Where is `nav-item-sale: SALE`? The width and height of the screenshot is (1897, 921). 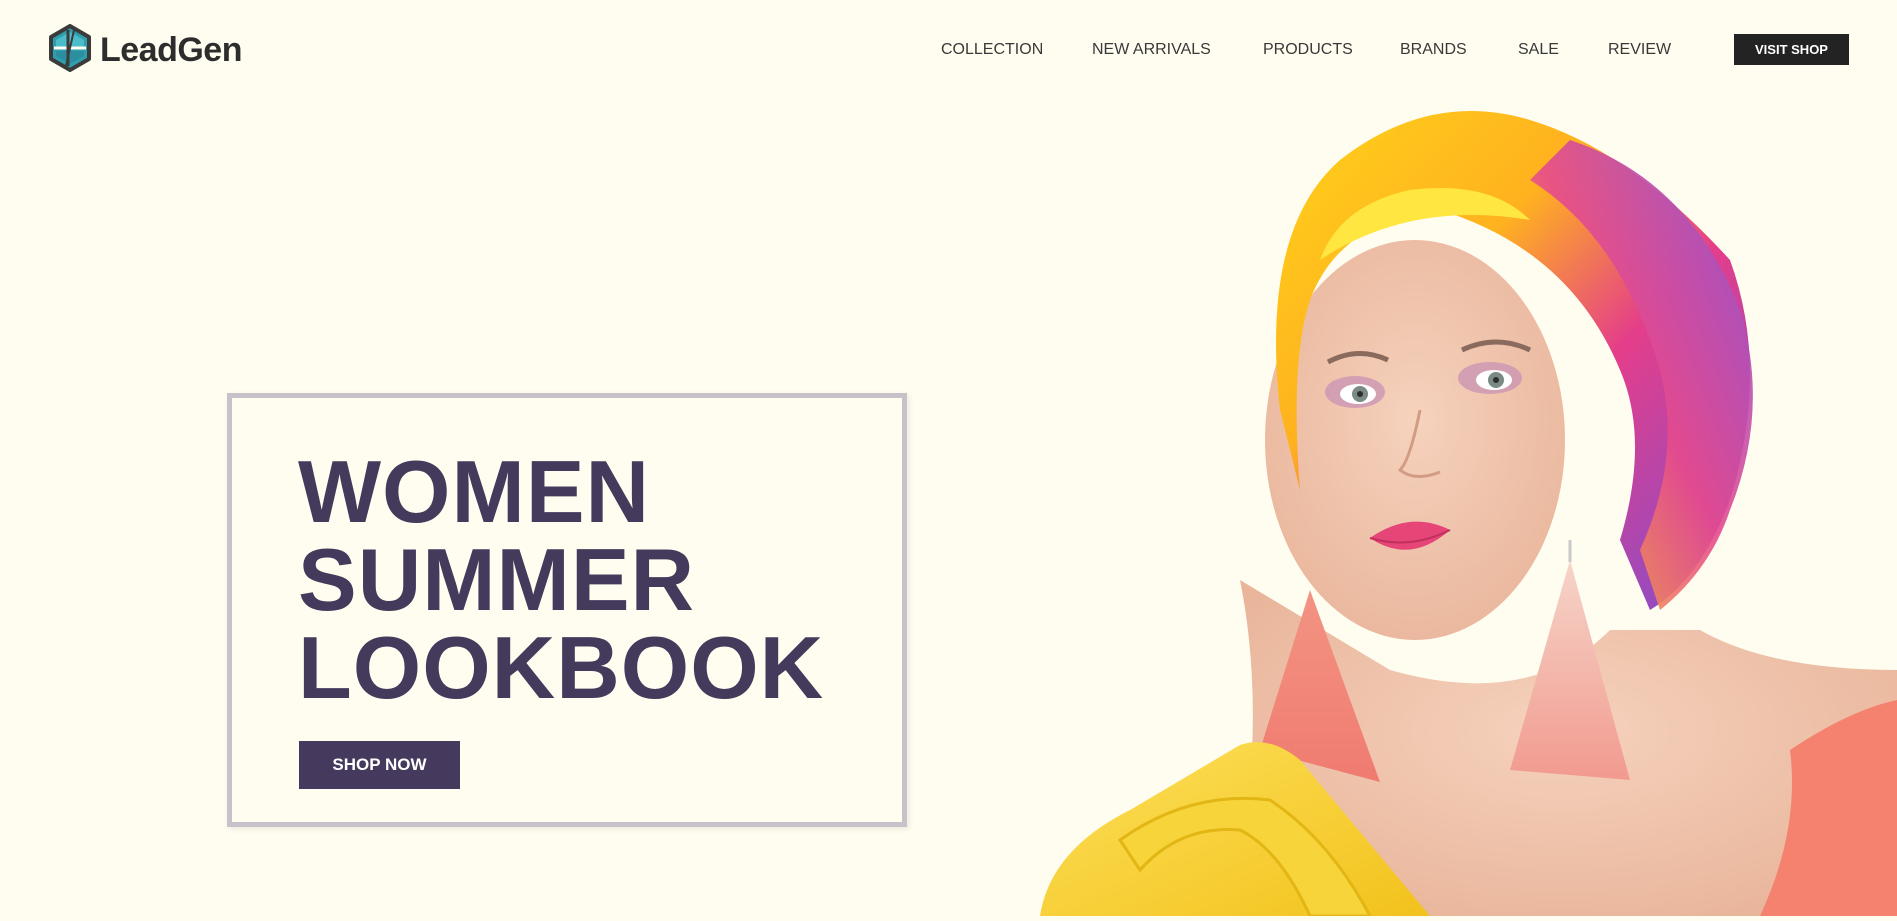 nav-item-sale: SALE is located at coordinates (1538, 50).